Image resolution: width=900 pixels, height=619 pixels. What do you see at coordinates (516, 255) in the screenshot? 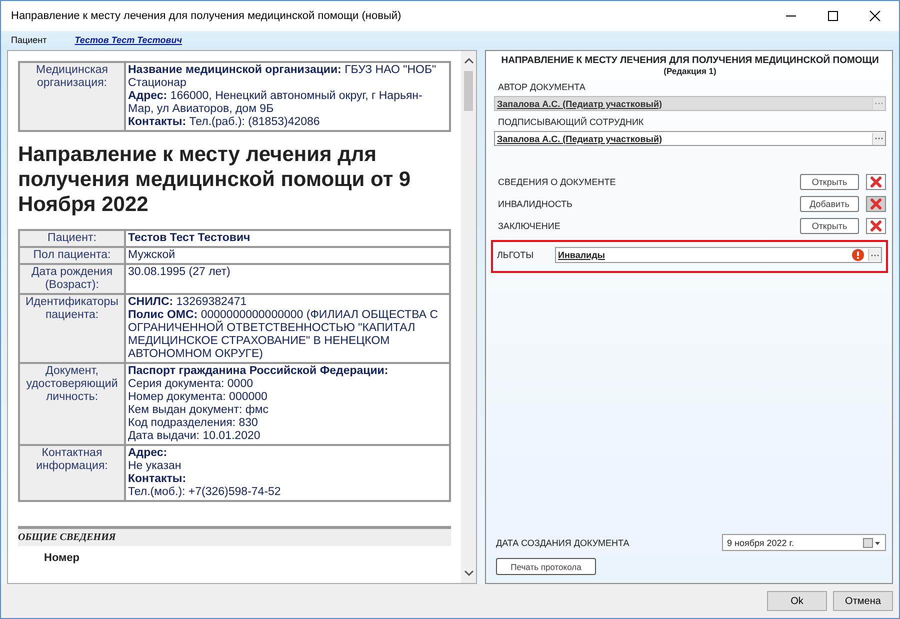
I see `field-label: ЛЬГОТЫ` at bounding box center [516, 255].